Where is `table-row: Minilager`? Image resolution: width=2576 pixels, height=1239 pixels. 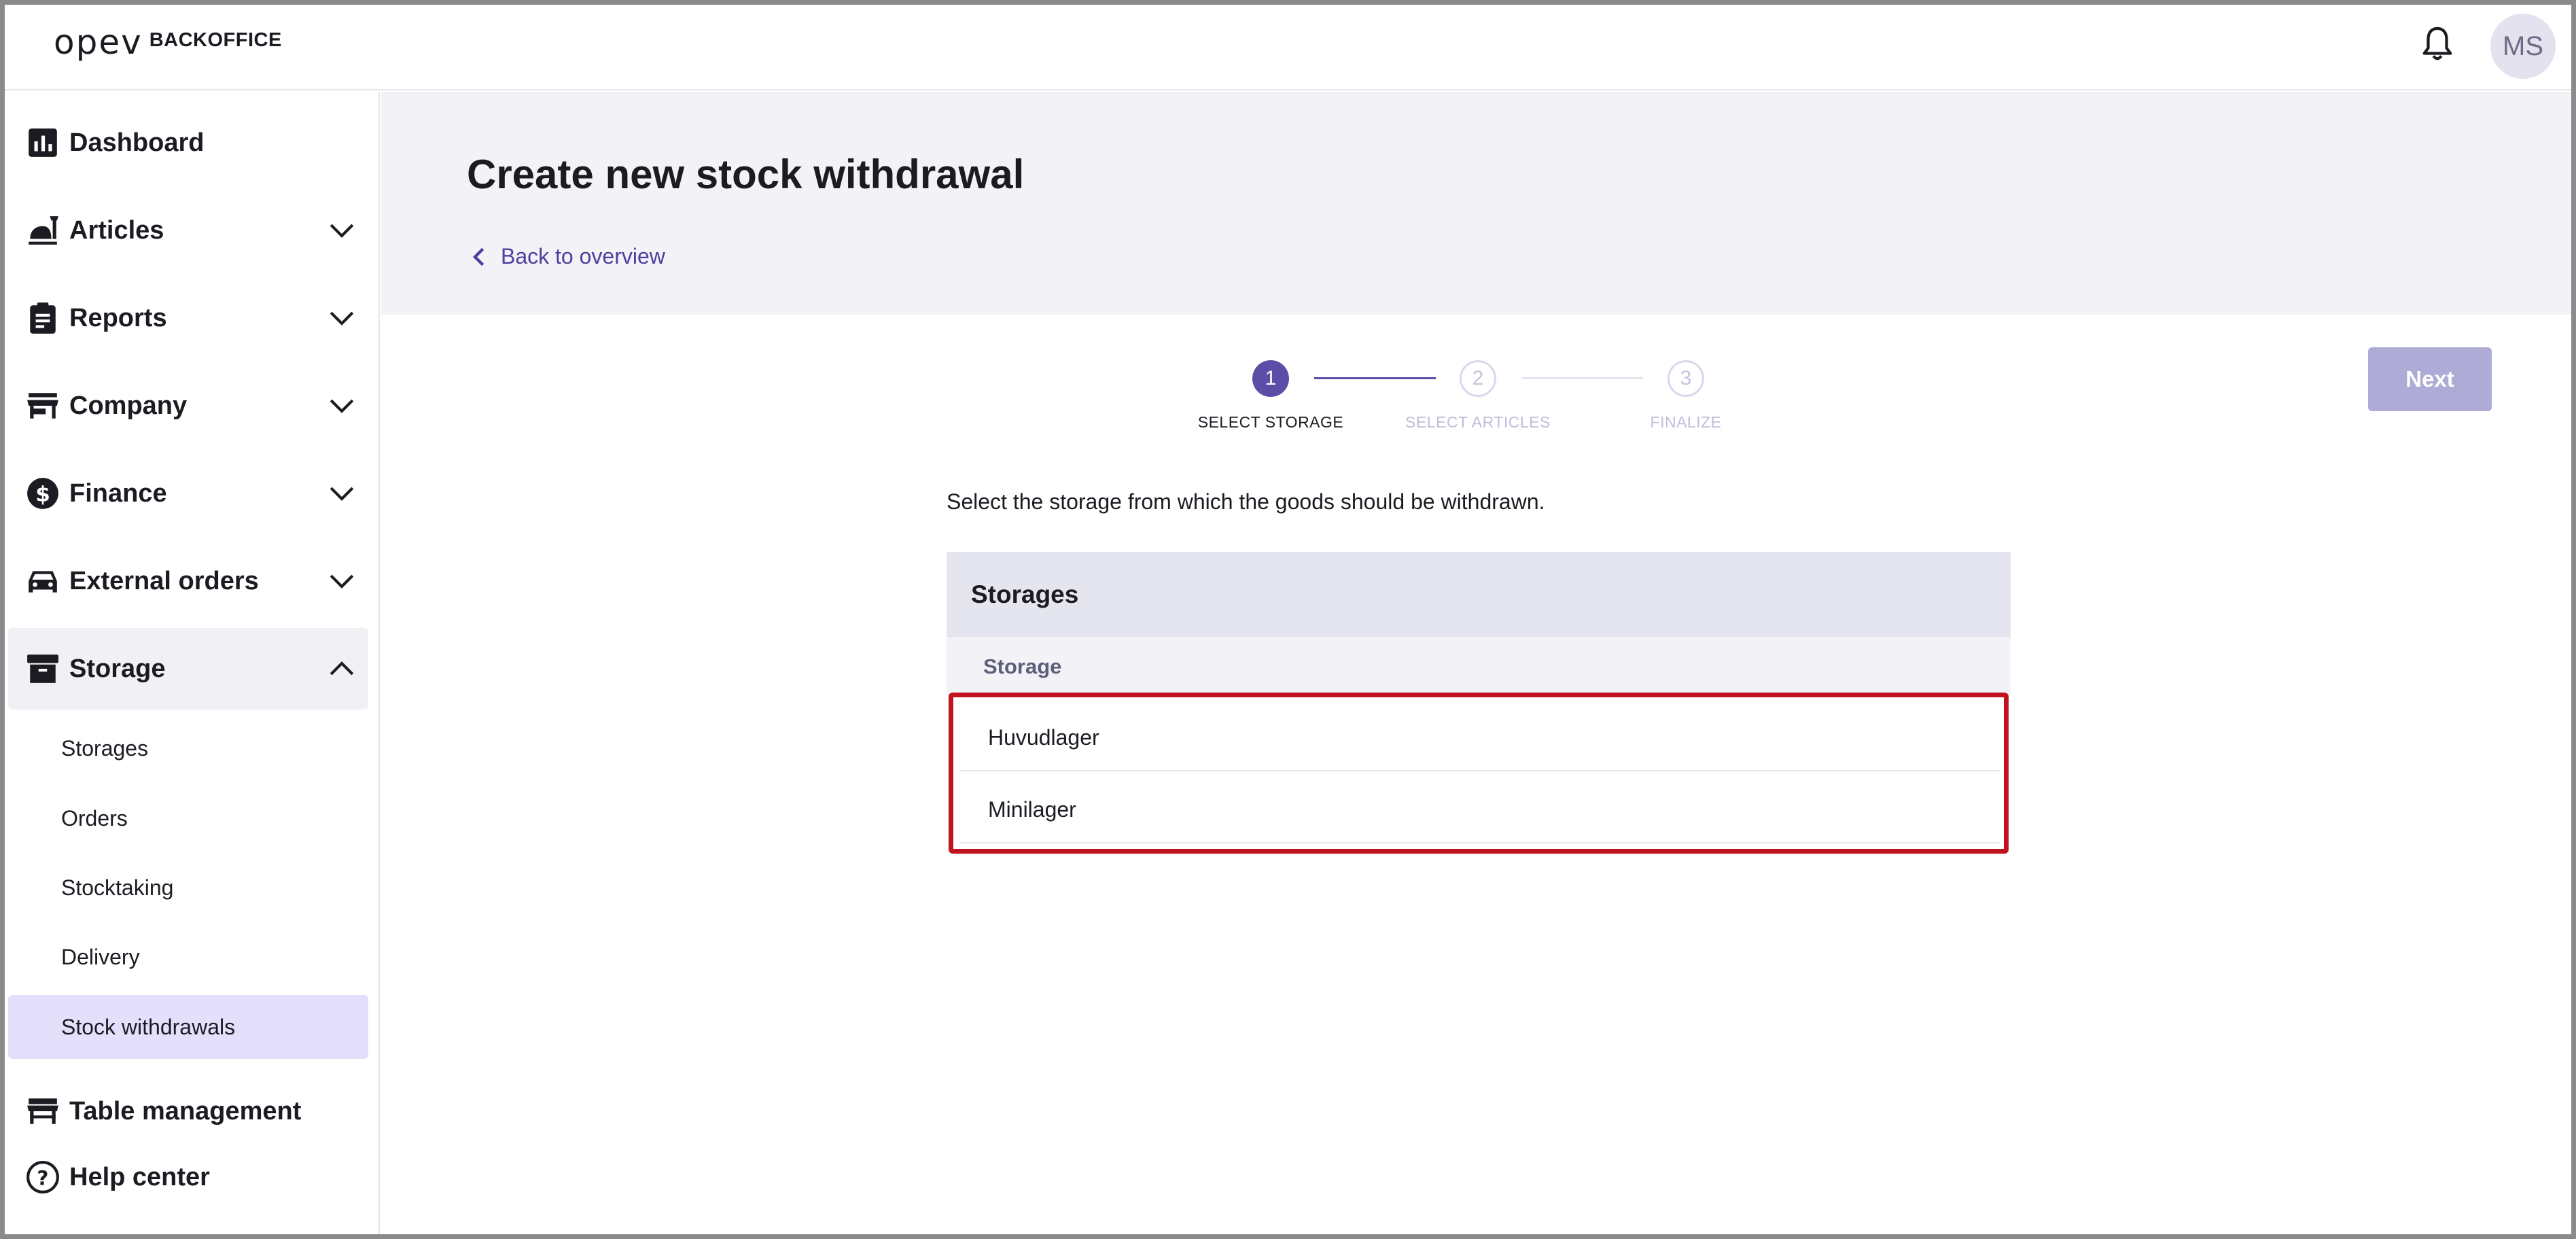
table-row: Minilager is located at coordinates (1480, 807).